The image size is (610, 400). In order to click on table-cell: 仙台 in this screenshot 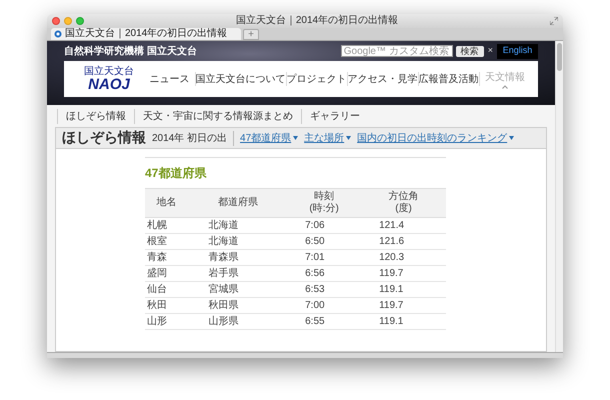, I will do `click(157, 289)`.